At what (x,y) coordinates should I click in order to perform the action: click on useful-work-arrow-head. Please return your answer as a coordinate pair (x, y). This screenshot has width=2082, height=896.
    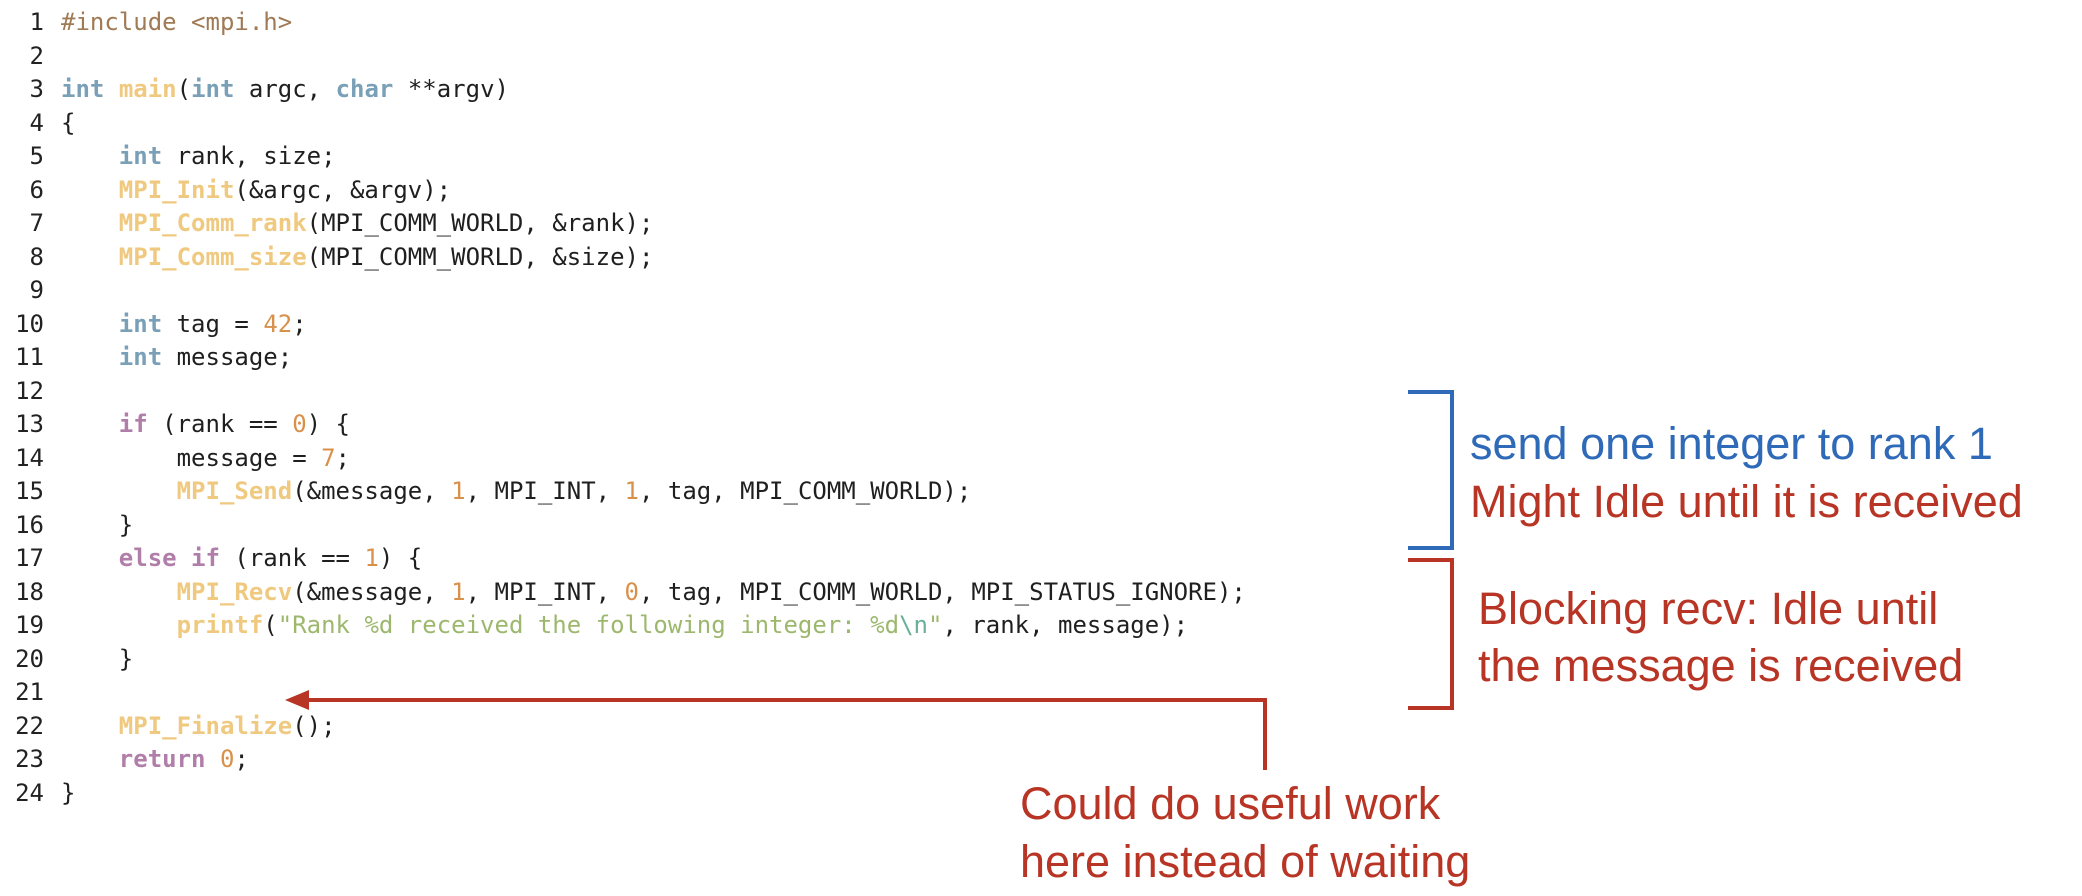
    Looking at the image, I should click on (297, 700).